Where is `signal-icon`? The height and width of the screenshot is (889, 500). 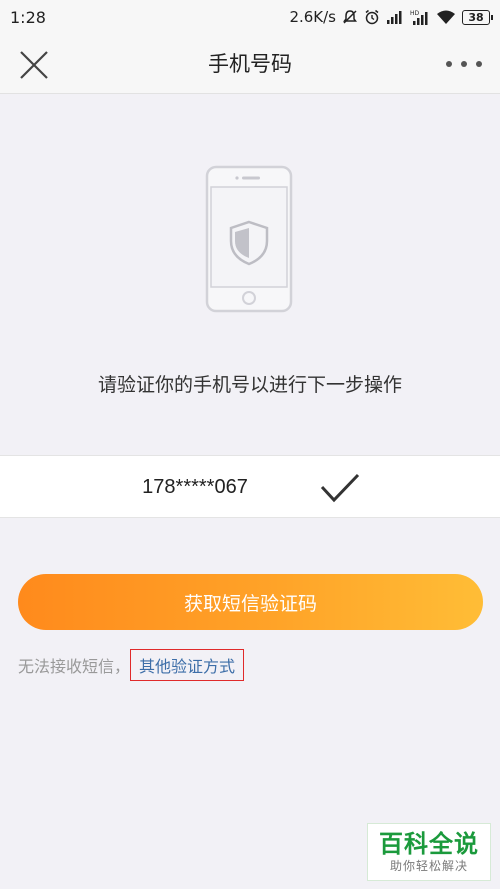
signal-icon is located at coordinates (395, 17).